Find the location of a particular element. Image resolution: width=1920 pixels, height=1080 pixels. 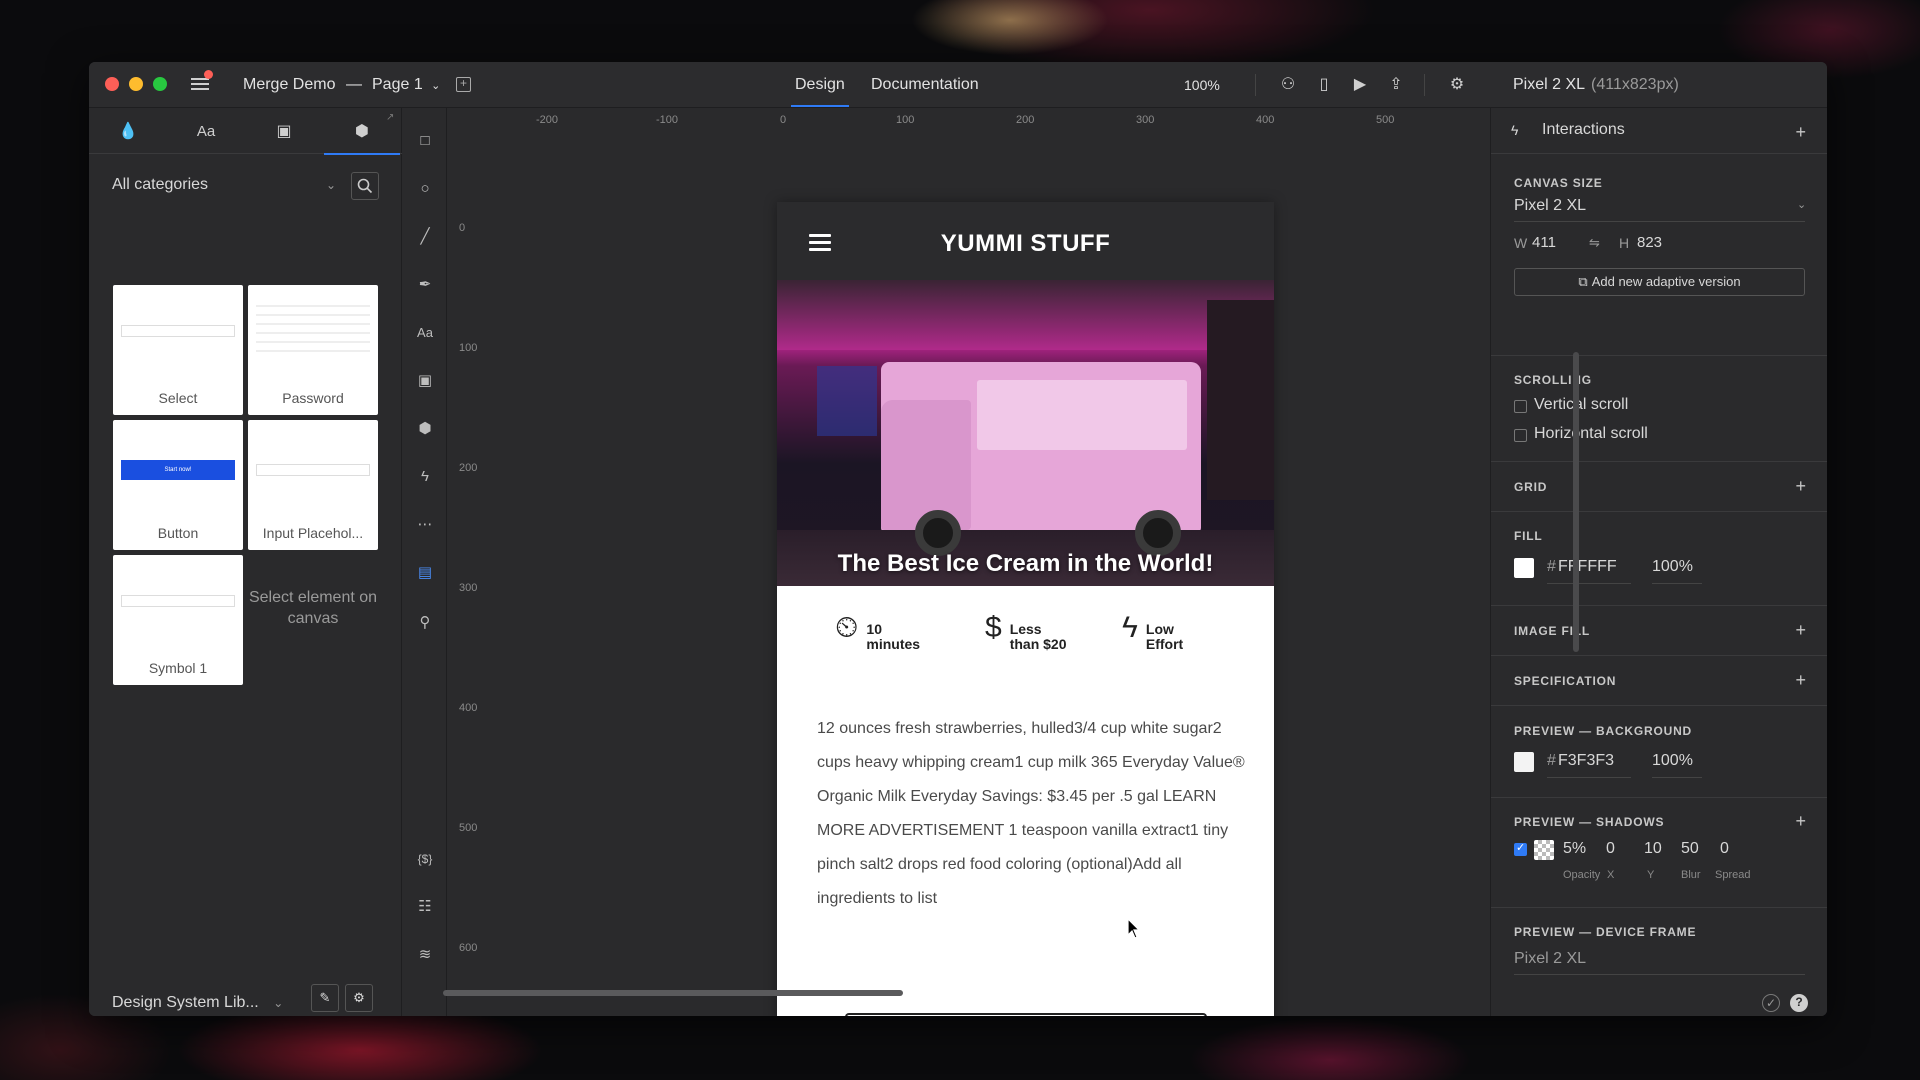

library-settings-button: ⚙ is located at coordinates (359, 998).